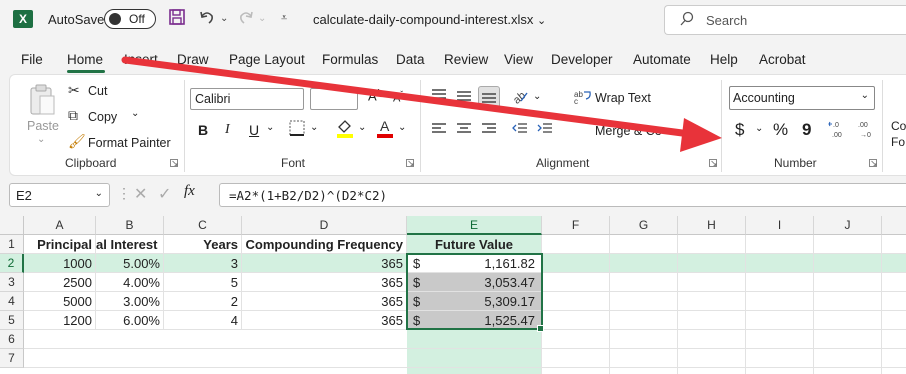 This screenshot has width=906, height=374. What do you see at coordinates (98, 193) in the screenshot?
I see `chevron-down-icon: ⌄` at bounding box center [98, 193].